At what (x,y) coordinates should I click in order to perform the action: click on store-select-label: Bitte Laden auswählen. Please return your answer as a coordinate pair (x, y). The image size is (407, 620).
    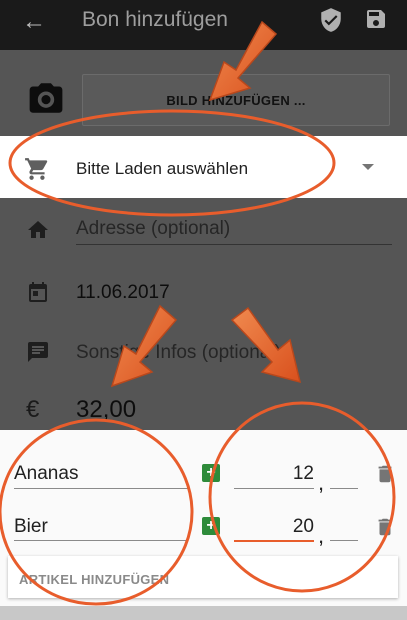
    Looking at the image, I should click on (162, 168).